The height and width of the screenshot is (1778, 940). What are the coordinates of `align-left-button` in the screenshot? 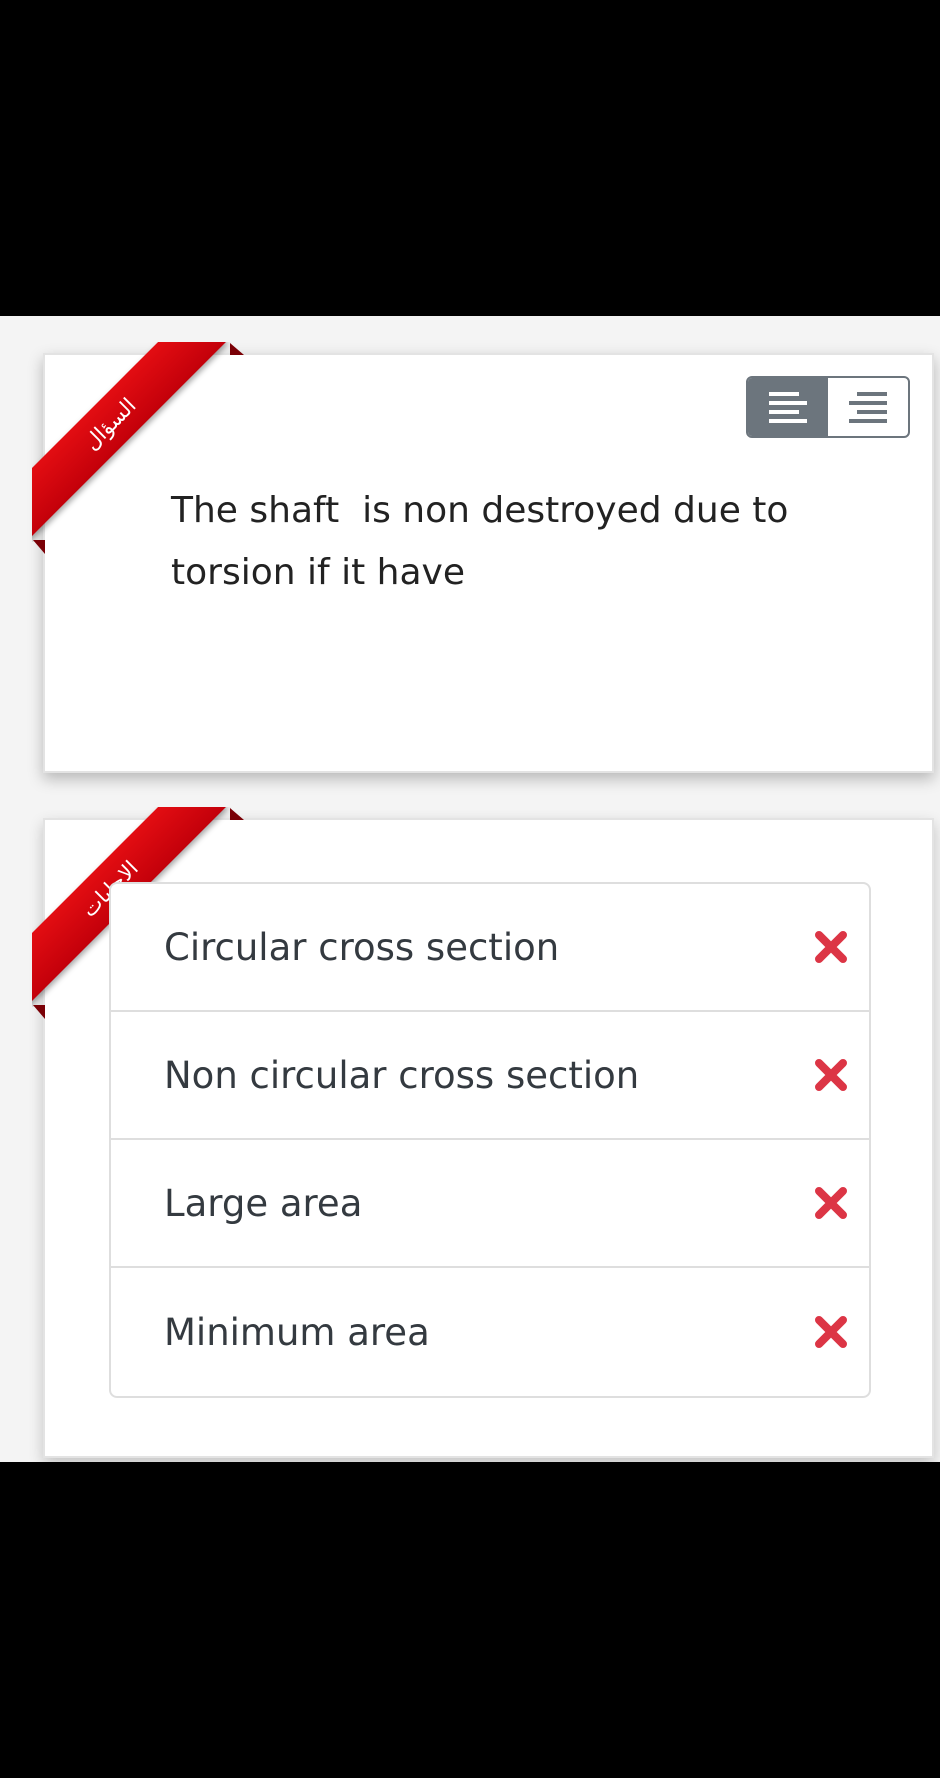 It's located at (788, 407).